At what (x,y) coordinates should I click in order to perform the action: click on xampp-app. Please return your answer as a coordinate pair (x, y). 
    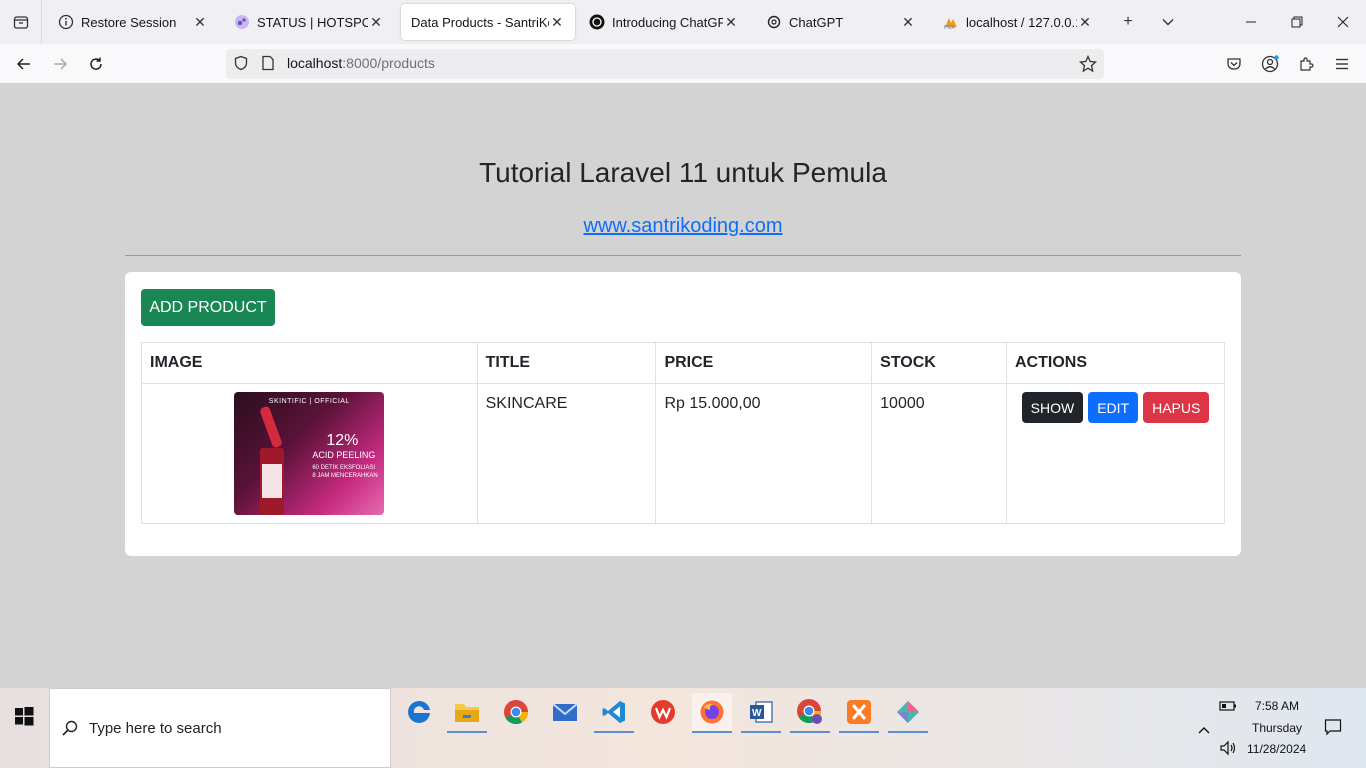
    Looking at the image, I should click on (859, 713).